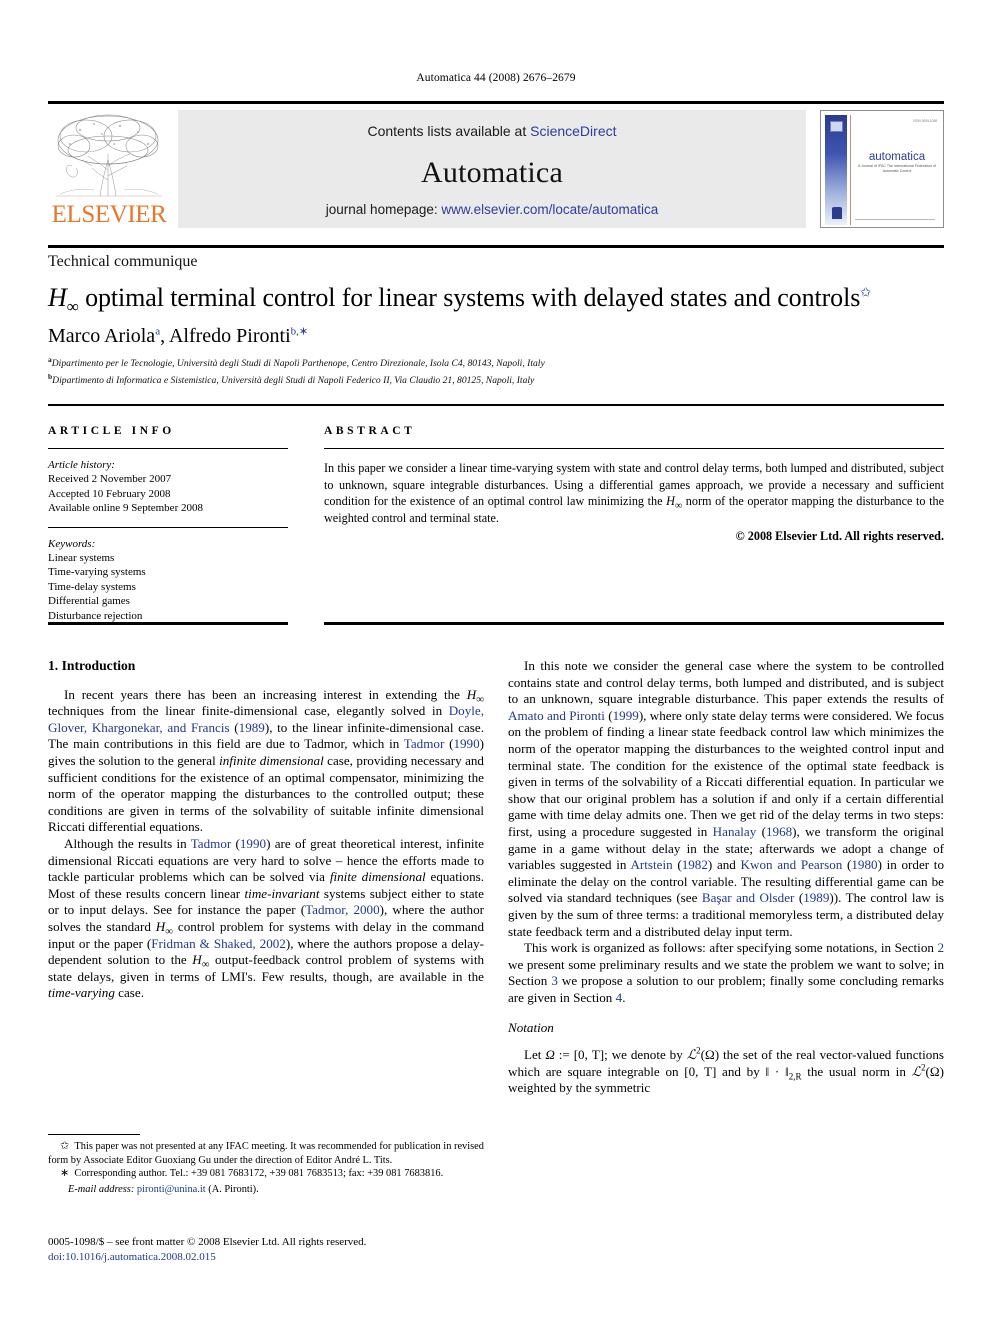  What do you see at coordinates (496, 246) in the screenshot?
I see `title-top-rule` at bounding box center [496, 246].